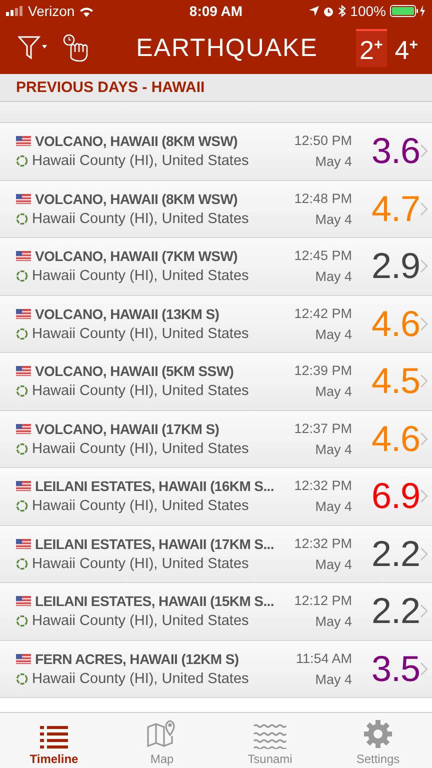 The width and height of the screenshot is (432, 768). I want to click on quake-location: VOLCANO, HAWAII (17KM S), so click(127, 428).